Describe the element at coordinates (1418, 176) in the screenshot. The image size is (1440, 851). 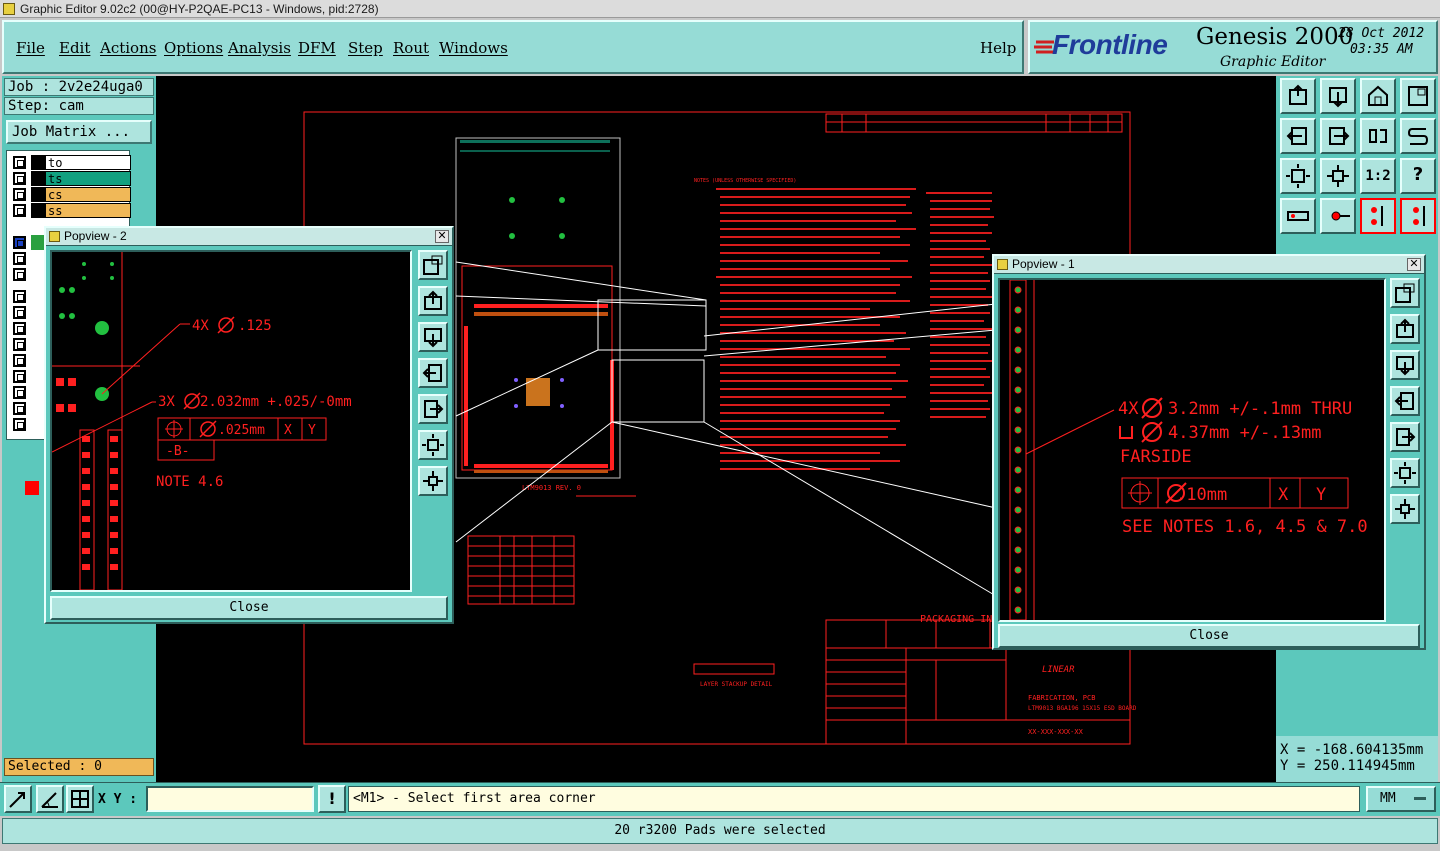
I see `help-button: ?` at that location.